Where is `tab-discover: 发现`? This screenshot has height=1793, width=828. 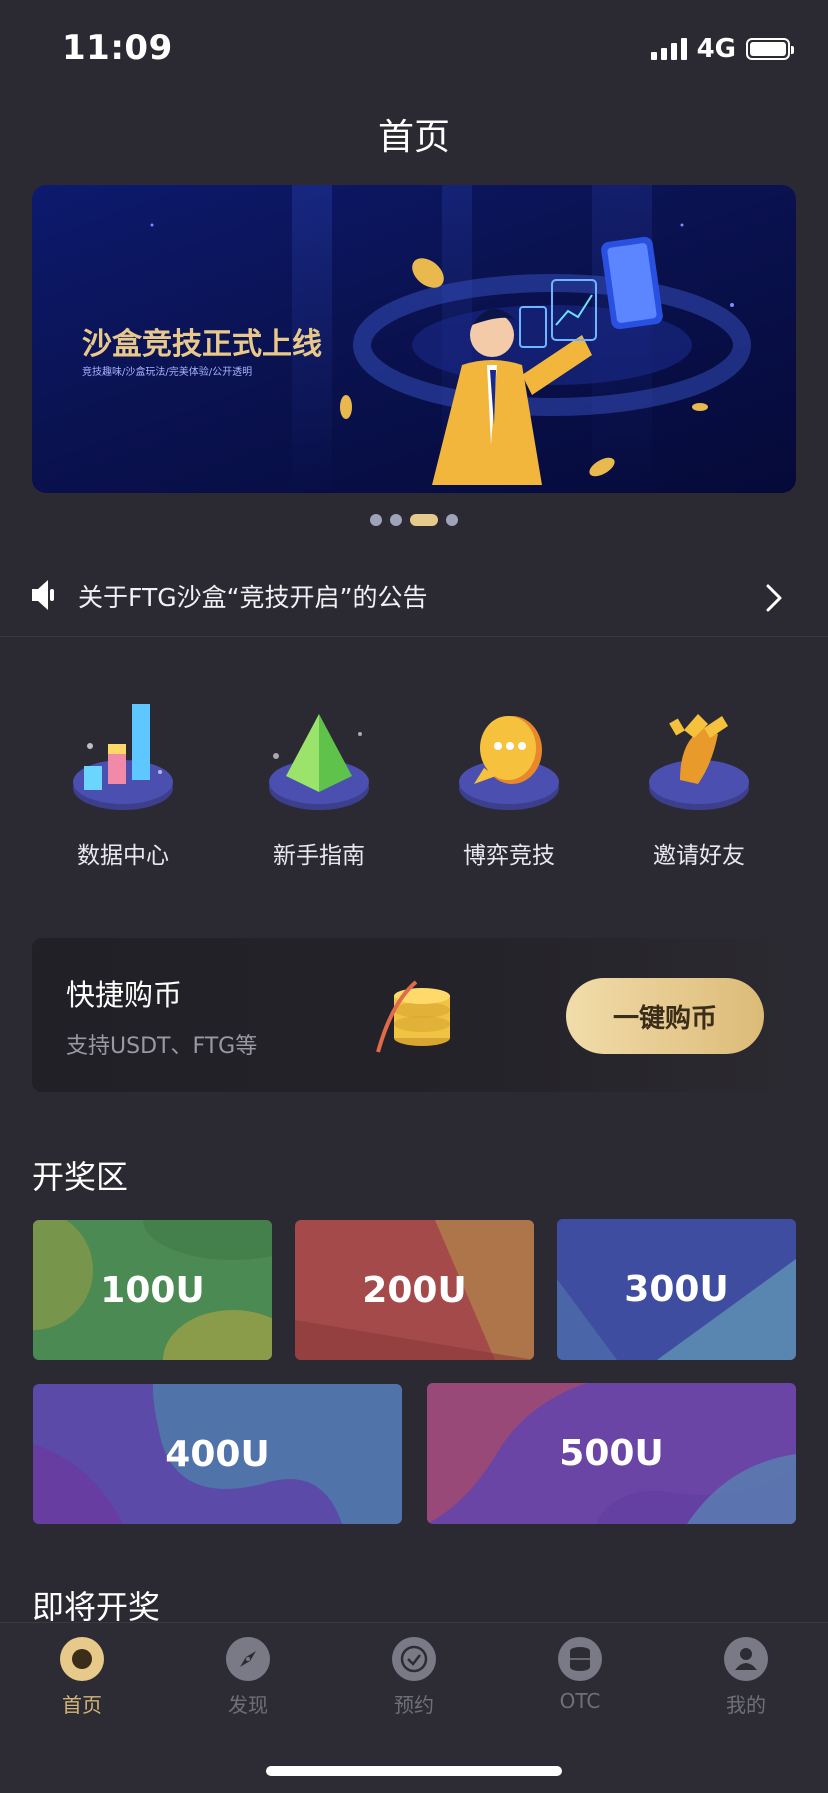
tab-discover: 发现 is located at coordinates (248, 1677).